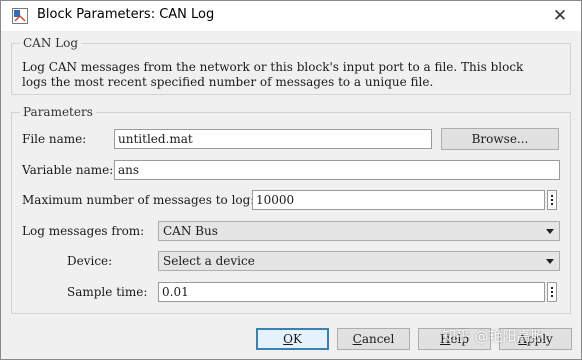  Describe the element at coordinates (273, 139) in the screenshot. I see `file-name-input: untitled.mat` at that location.